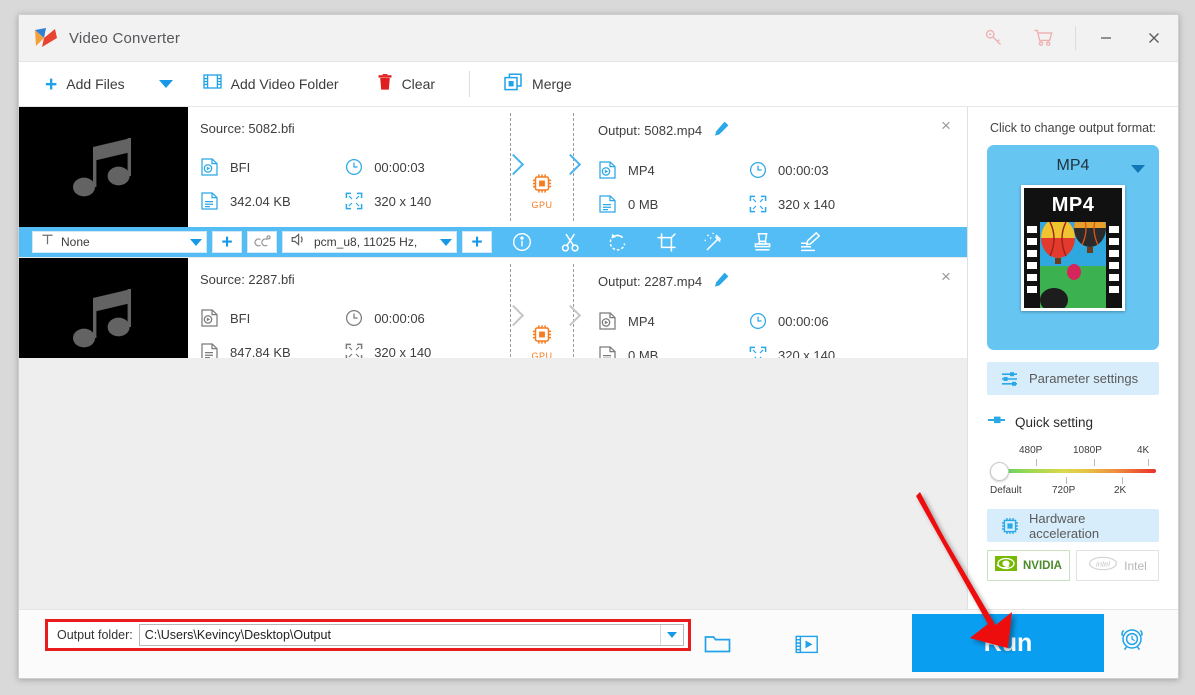 This screenshot has width=1195, height=695. What do you see at coordinates (369, 242) in the screenshot?
I see `audio-track-select: pcm_u8, 11025 Hz,` at bounding box center [369, 242].